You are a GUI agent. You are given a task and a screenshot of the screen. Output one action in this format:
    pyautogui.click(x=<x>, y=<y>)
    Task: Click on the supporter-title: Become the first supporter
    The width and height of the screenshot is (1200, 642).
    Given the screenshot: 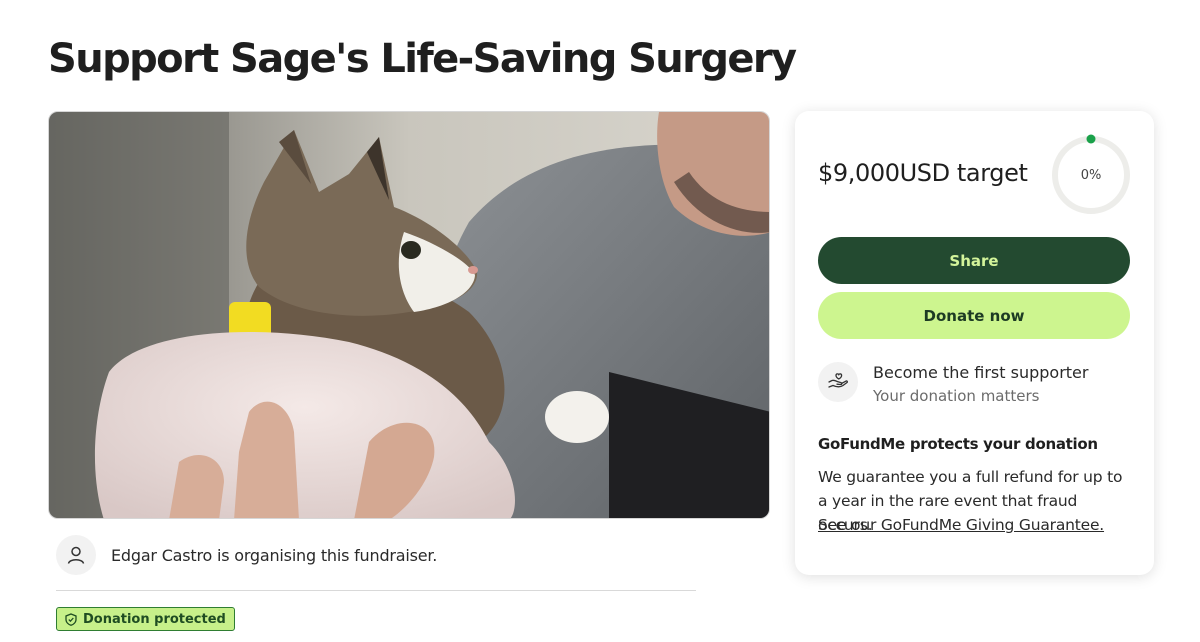 What is the action you would take?
    pyautogui.click(x=981, y=372)
    